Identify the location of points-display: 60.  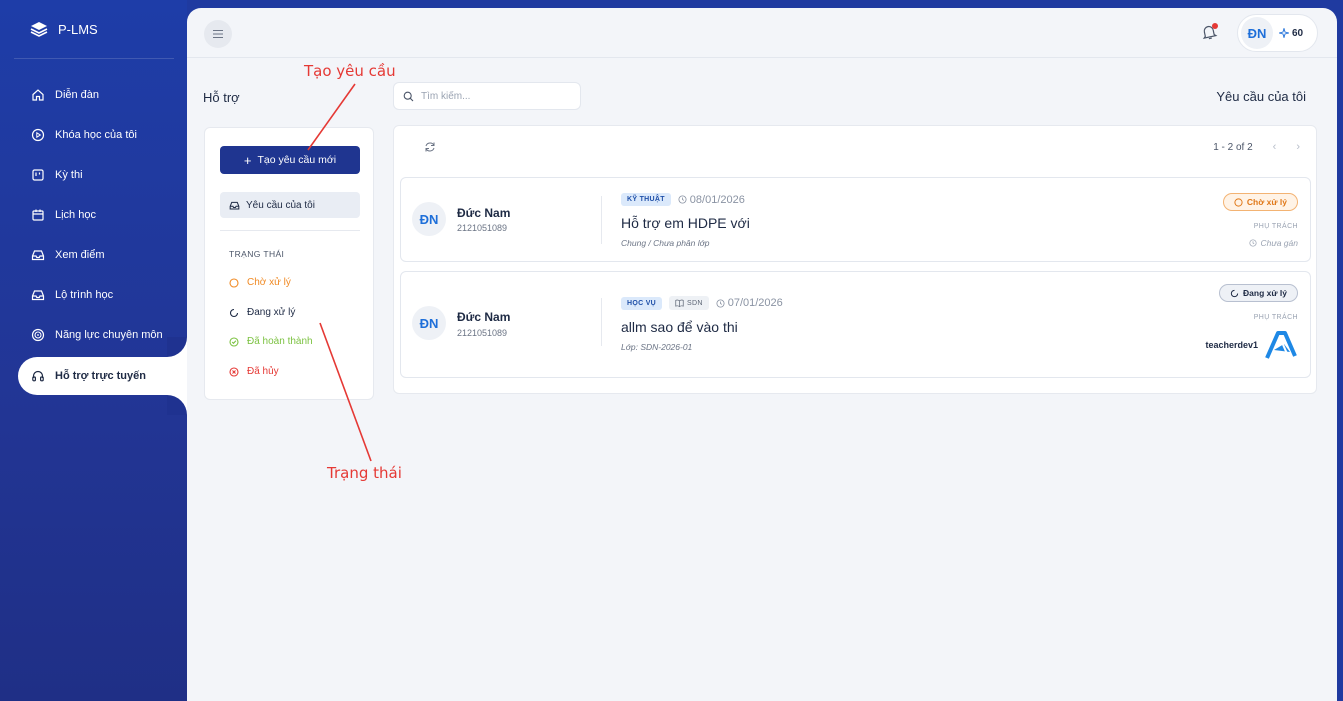
(1291, 33).